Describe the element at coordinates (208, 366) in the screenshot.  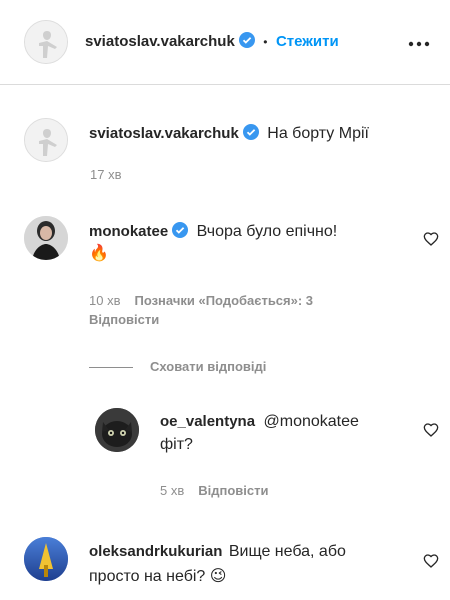
I see `hide-replies-button: Сховати відповіді` at that location.